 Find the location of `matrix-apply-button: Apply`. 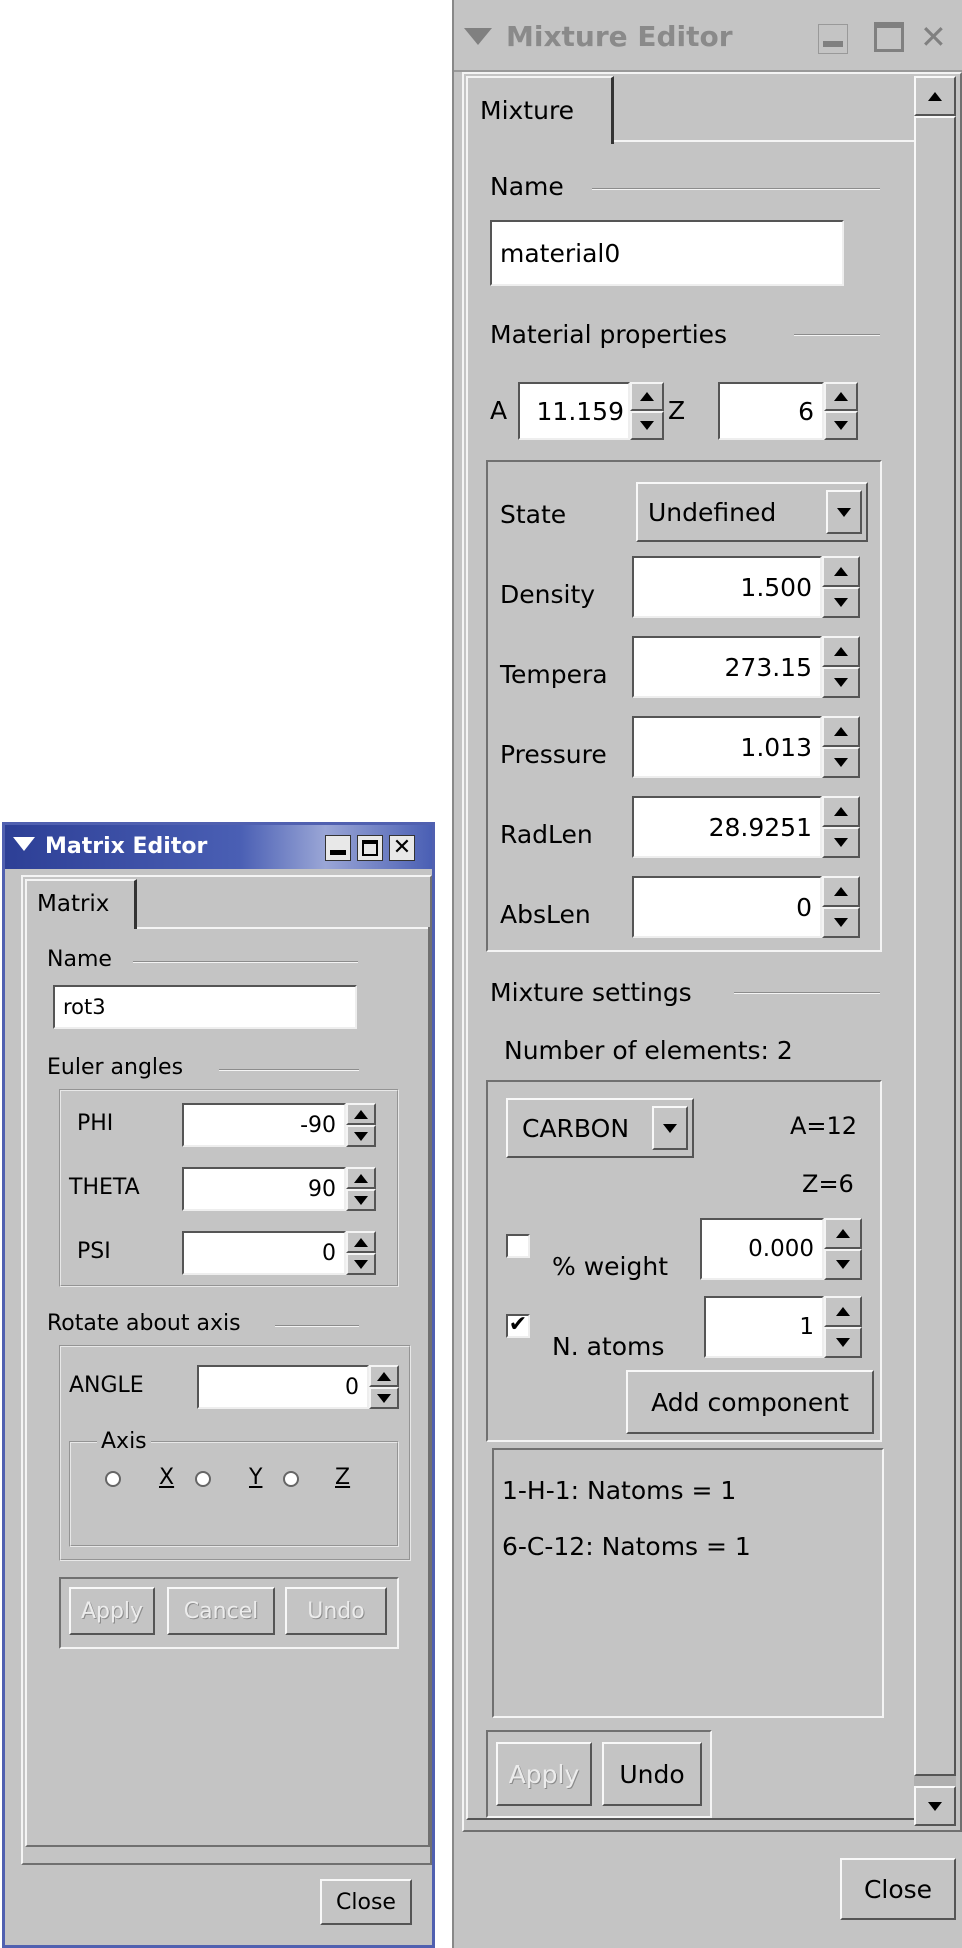

matrix-apply-button: Apply is located at coordinates (112, 1611).